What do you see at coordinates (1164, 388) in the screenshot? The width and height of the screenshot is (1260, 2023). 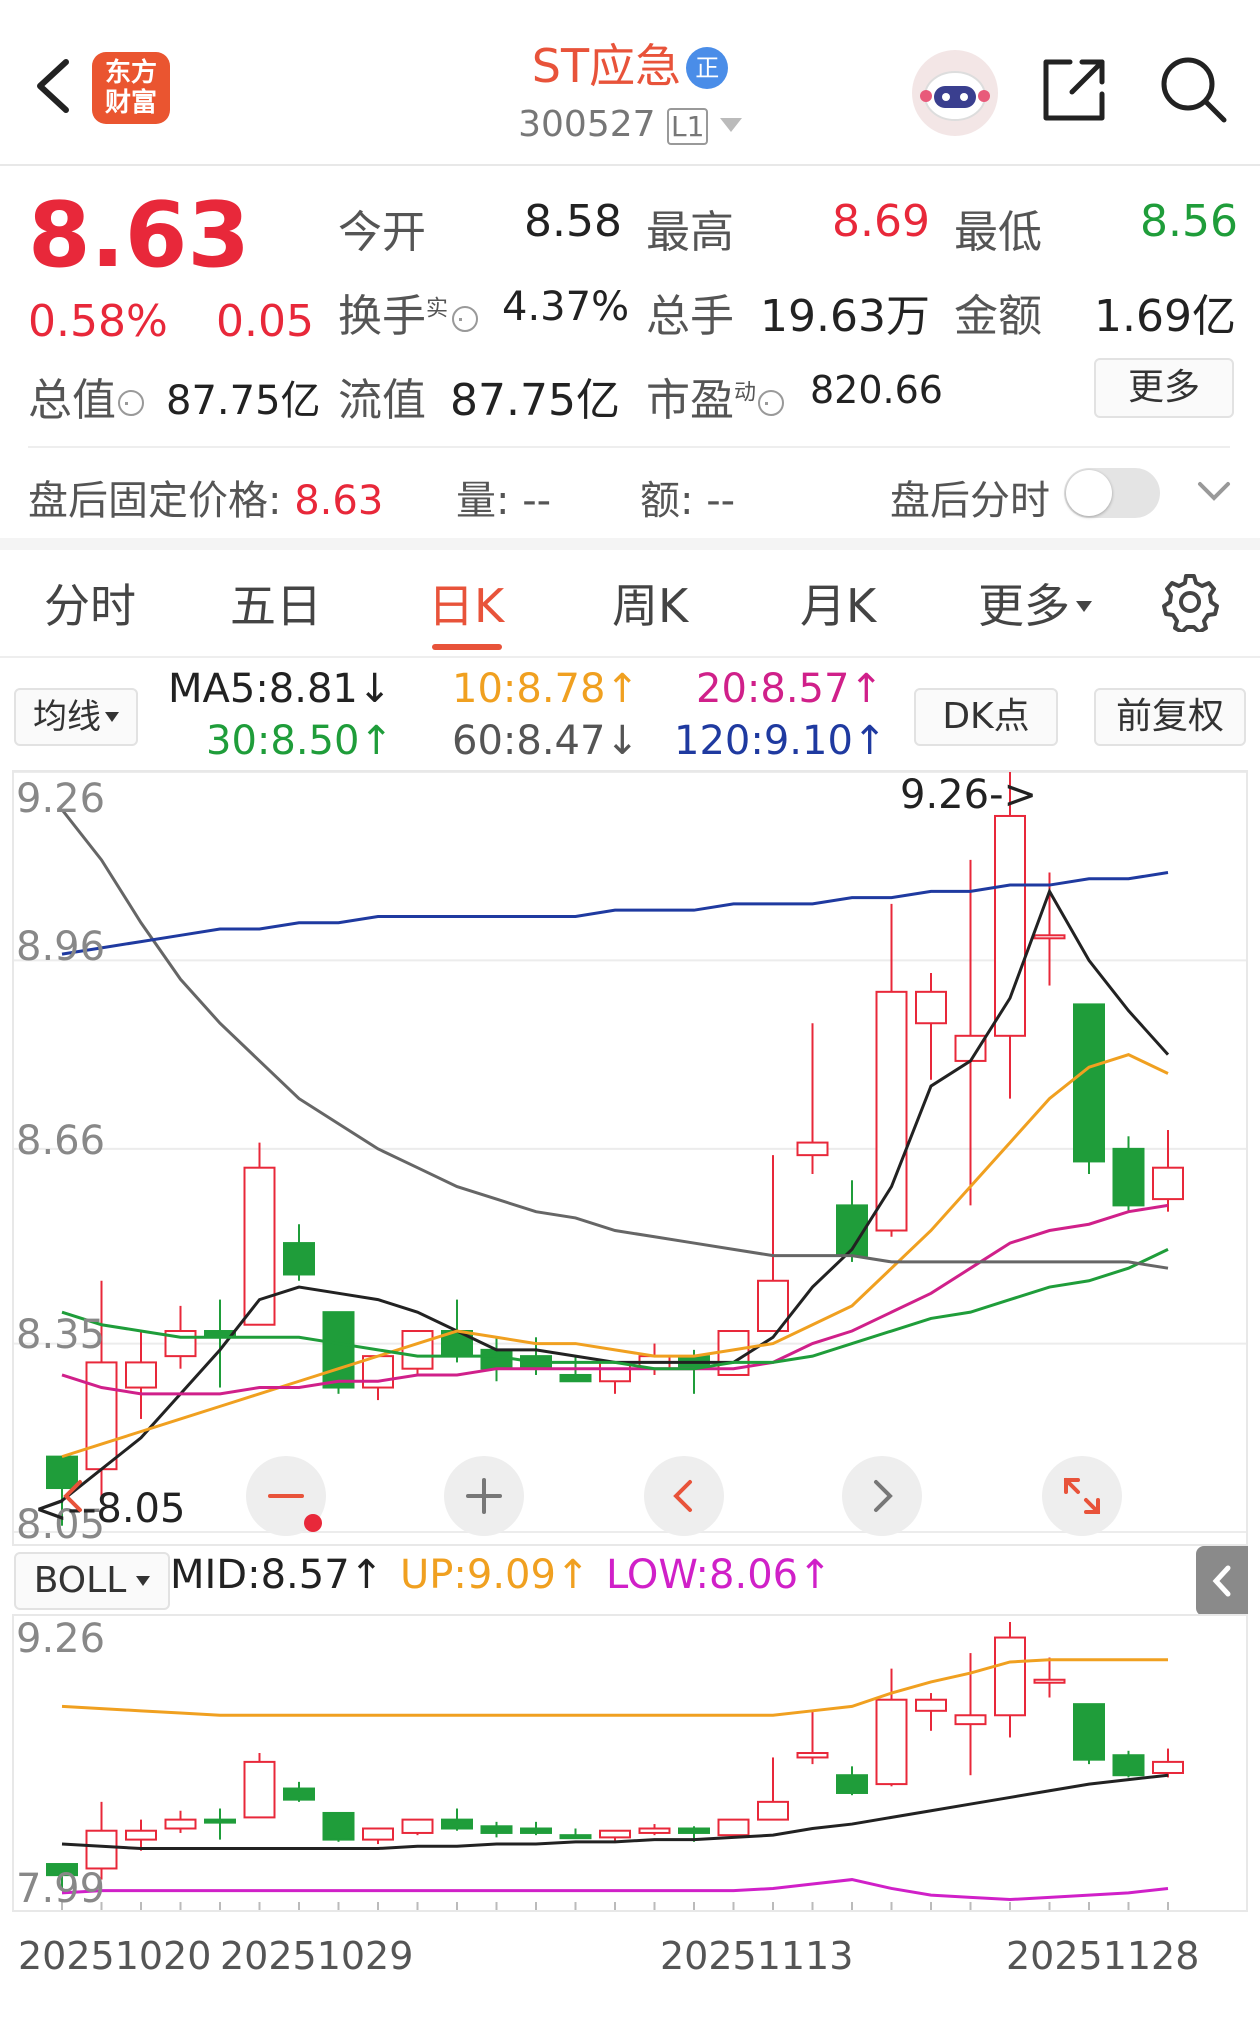 I see `more-button: 更多` at bounding box center [1164, 388].